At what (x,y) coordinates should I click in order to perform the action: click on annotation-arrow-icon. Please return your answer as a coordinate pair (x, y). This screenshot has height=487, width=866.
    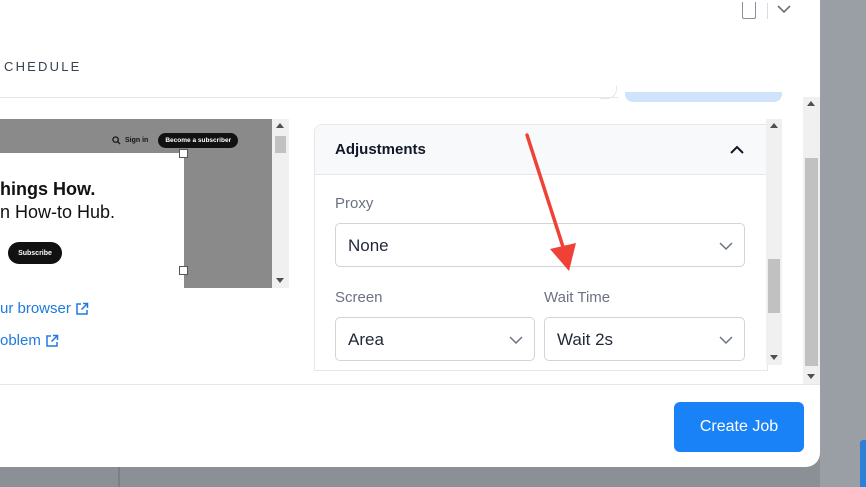
    Looking at the image, I should click on (550, 202).